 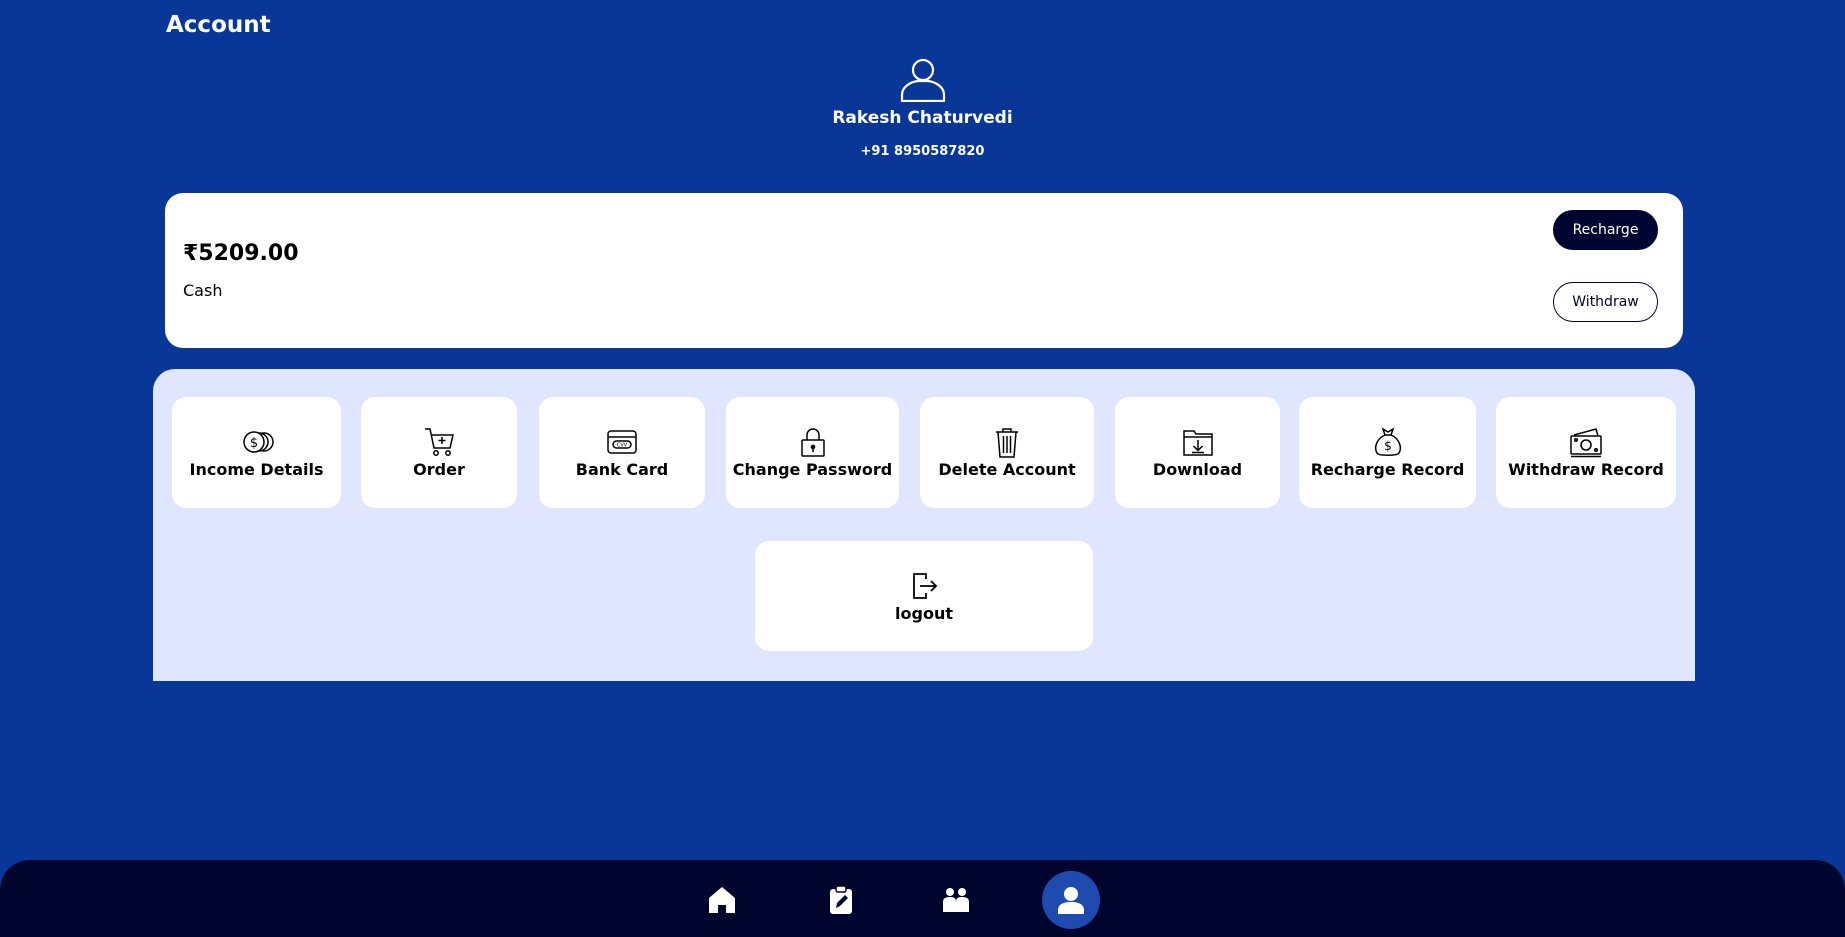 I want to click on withdraw-record-label: Withdraw Record, so click(x=1586, y=469).